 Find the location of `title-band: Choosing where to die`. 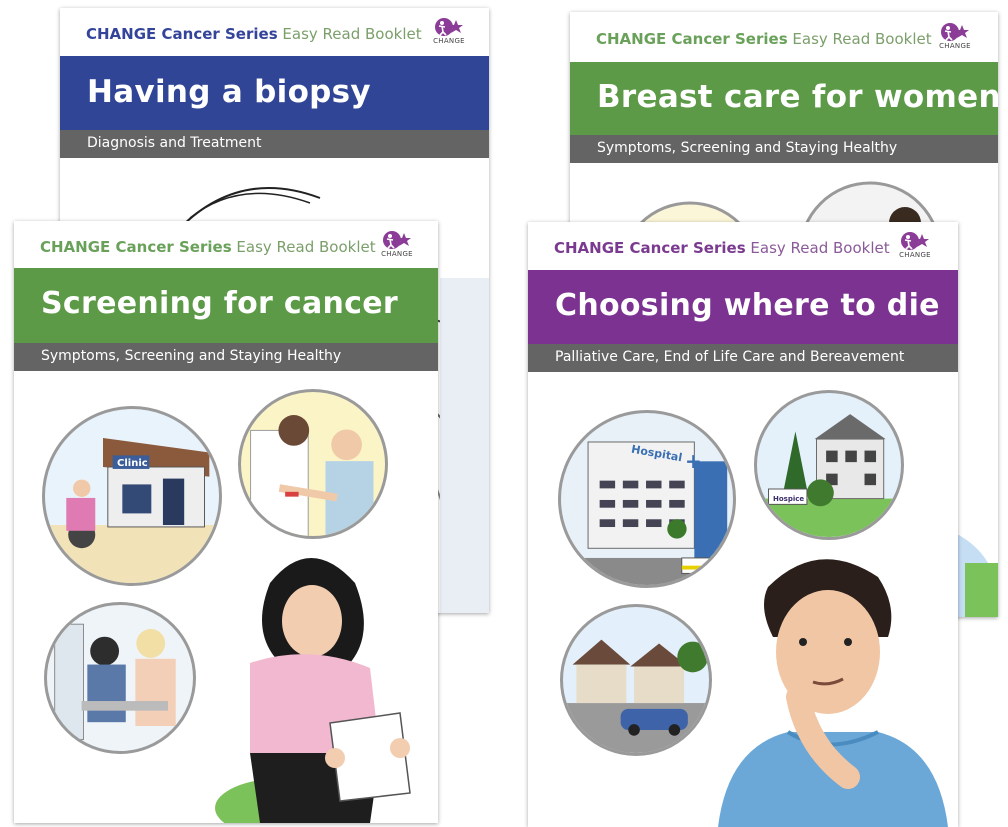

title-band: Choosing where to die is located at coordinates (743, 307).